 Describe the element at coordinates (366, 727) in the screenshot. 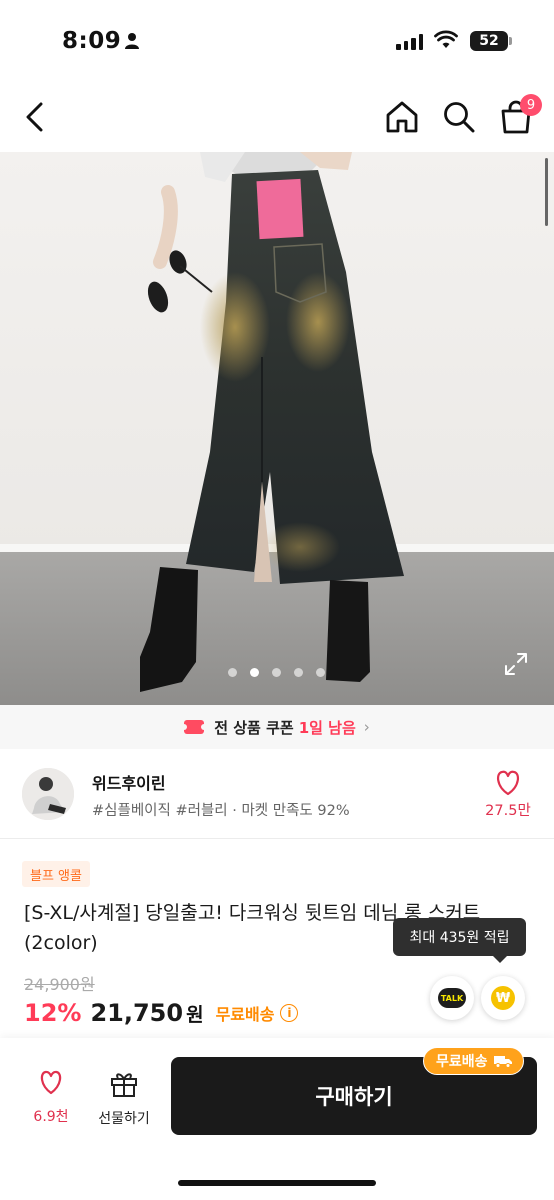

I see `chevron-right-icon: ›` at that location.